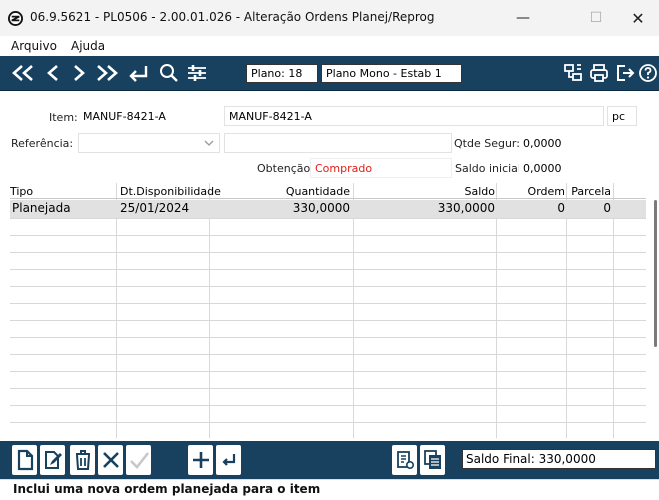 Image resolution: width=659 pixels, height=500 pixels. I want to click on plano-field: Plano: 18, so click(282, 73).